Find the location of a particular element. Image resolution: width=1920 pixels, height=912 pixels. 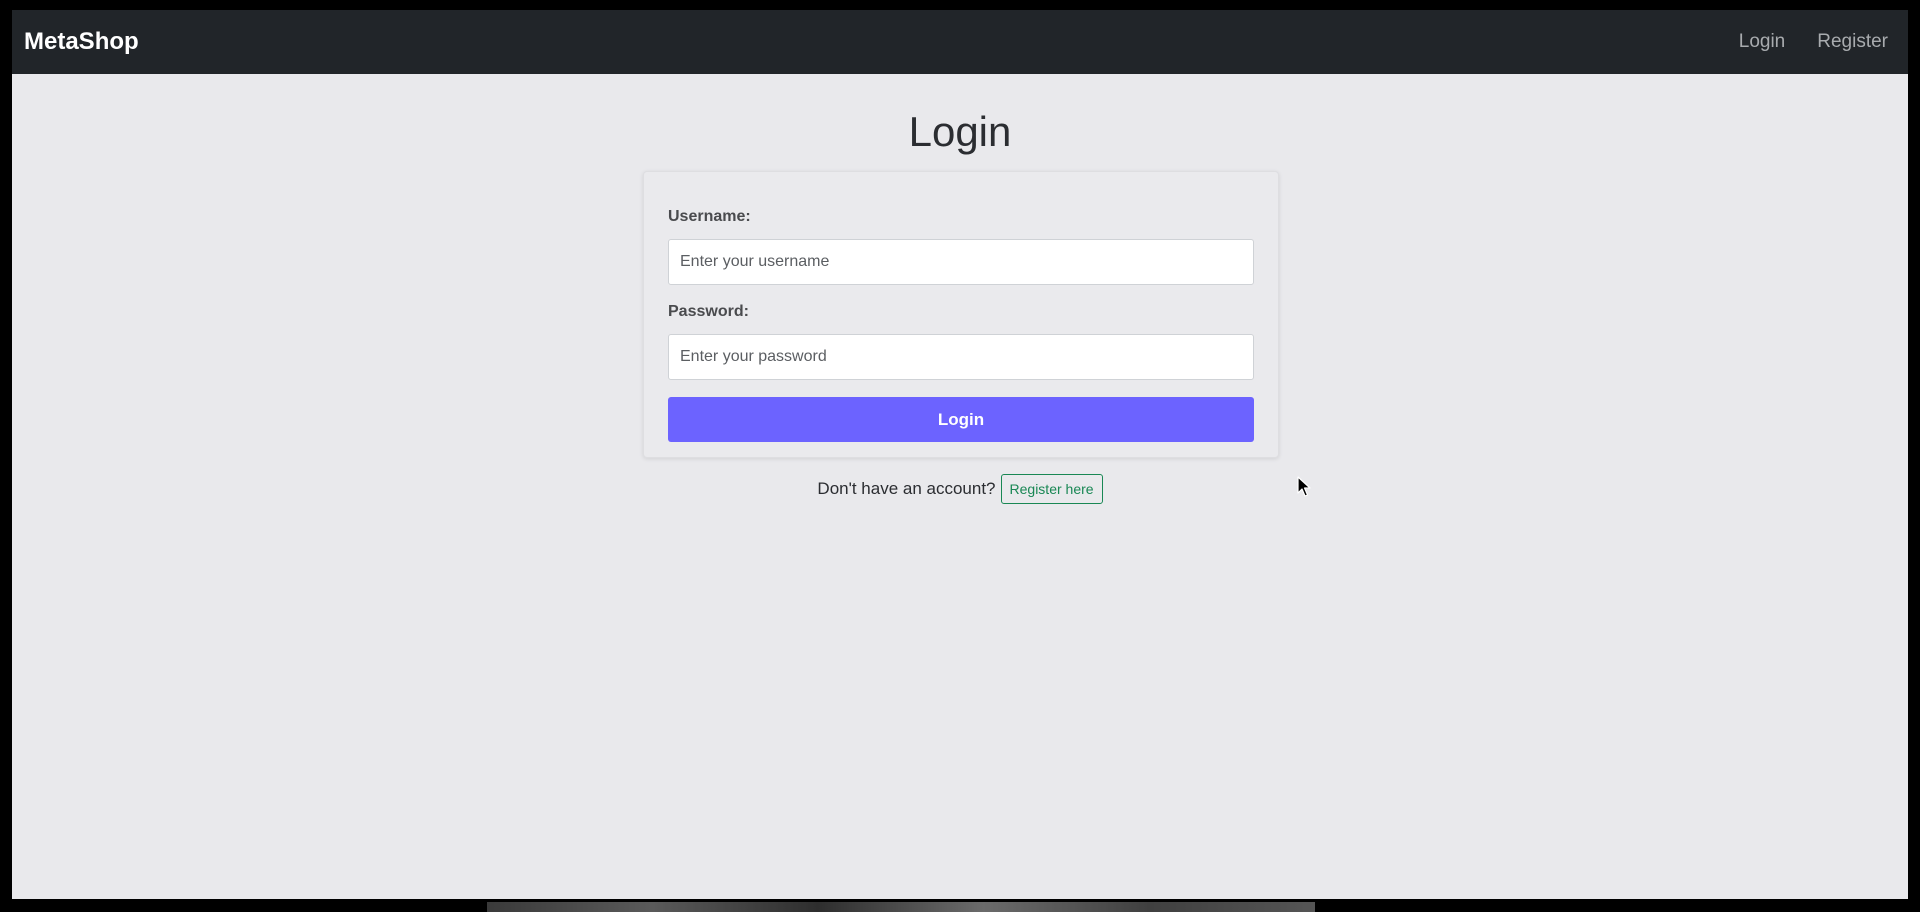

username-label: Username: is located at coordinates (709, 216).